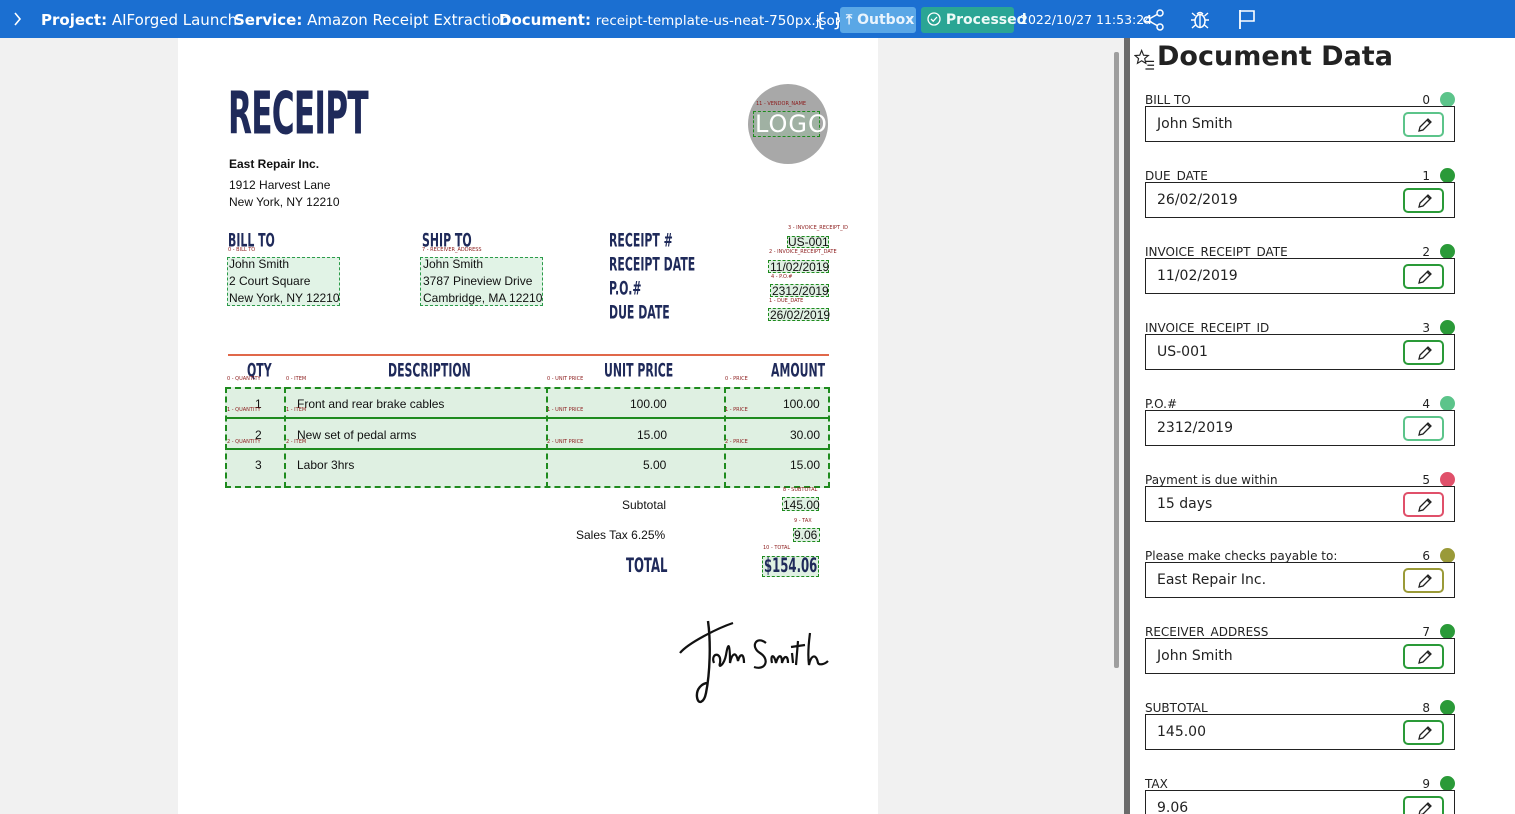 This screenshot has height=814, width=1515. What do you see at coordinates (174, 20) in the screenshot?
I see `project-name: AIForged Launch` at bounding box center [174, 20].